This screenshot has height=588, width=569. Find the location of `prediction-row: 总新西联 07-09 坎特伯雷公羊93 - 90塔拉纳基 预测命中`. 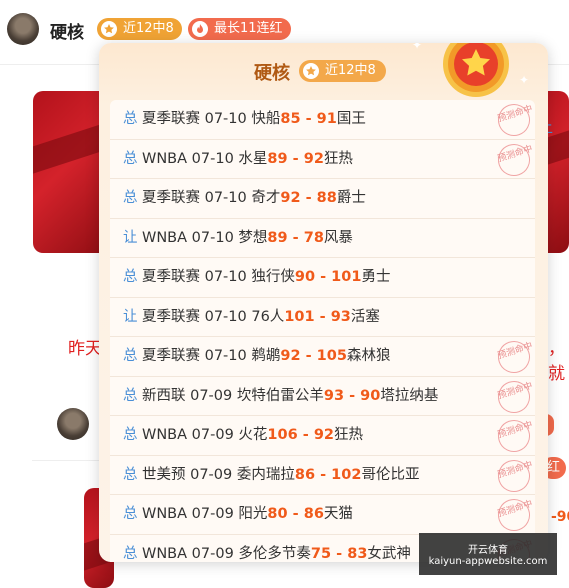

prediction-row: 总新西联 07-09 坎特伯雷公羊93 - 90塔拉纳基 预测命中 is located at coordinates (322, 396).